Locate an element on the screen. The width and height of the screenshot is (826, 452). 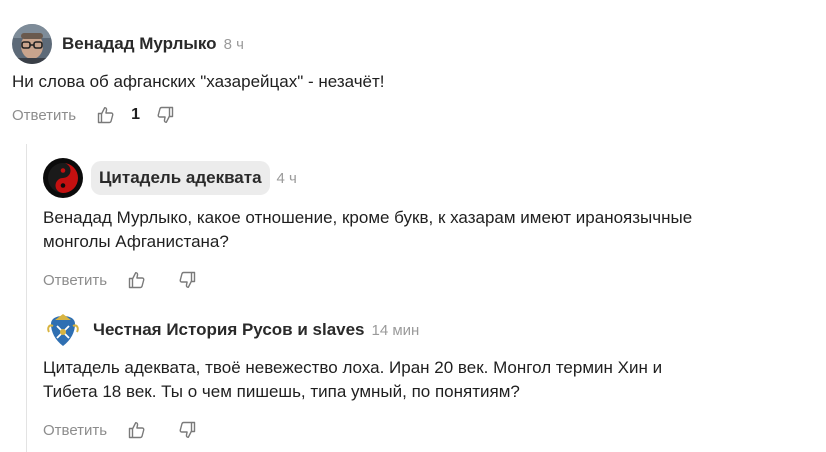
like-count: 1 is located at coordinates (136, 114).